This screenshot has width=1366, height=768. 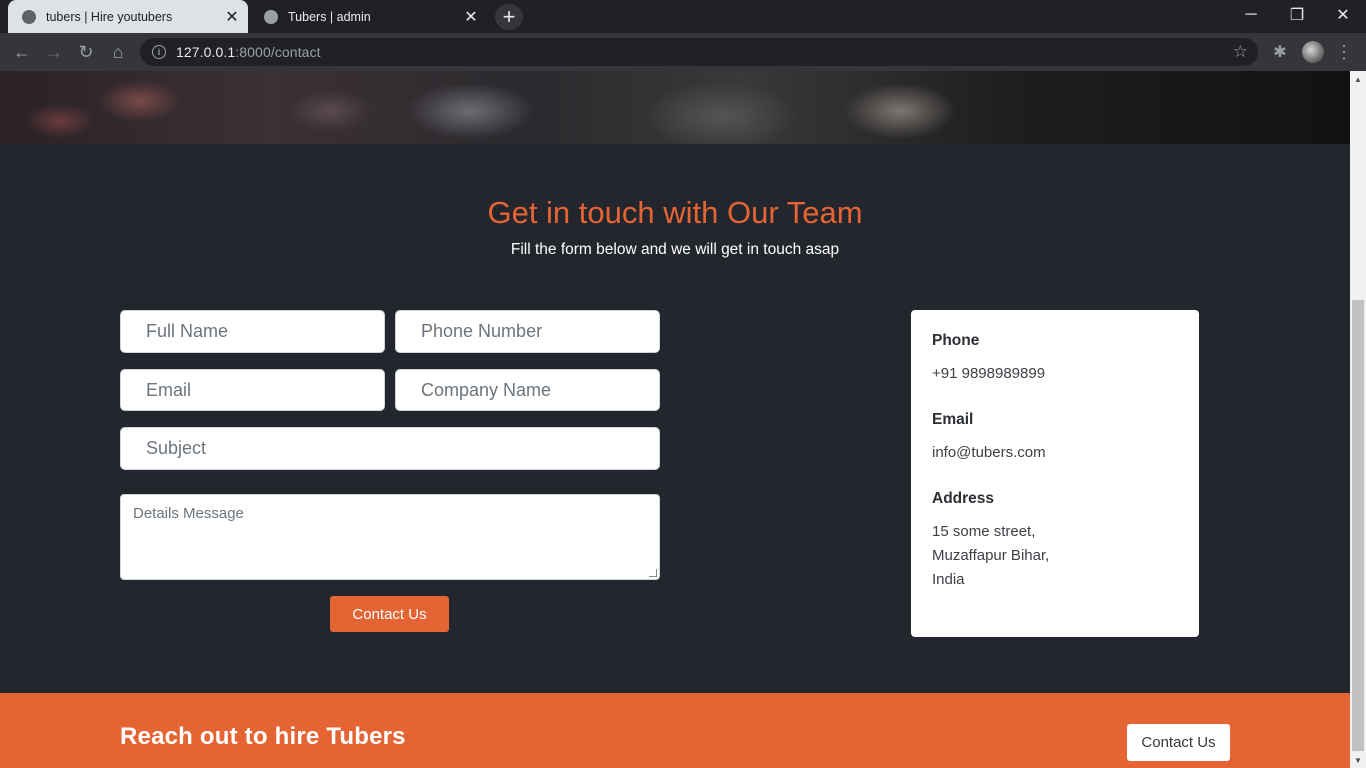 What do you see at coordinates (22, 52) in the screenshot?
I see `back-arrow-icon: ←` at bounding box center [22, 52].